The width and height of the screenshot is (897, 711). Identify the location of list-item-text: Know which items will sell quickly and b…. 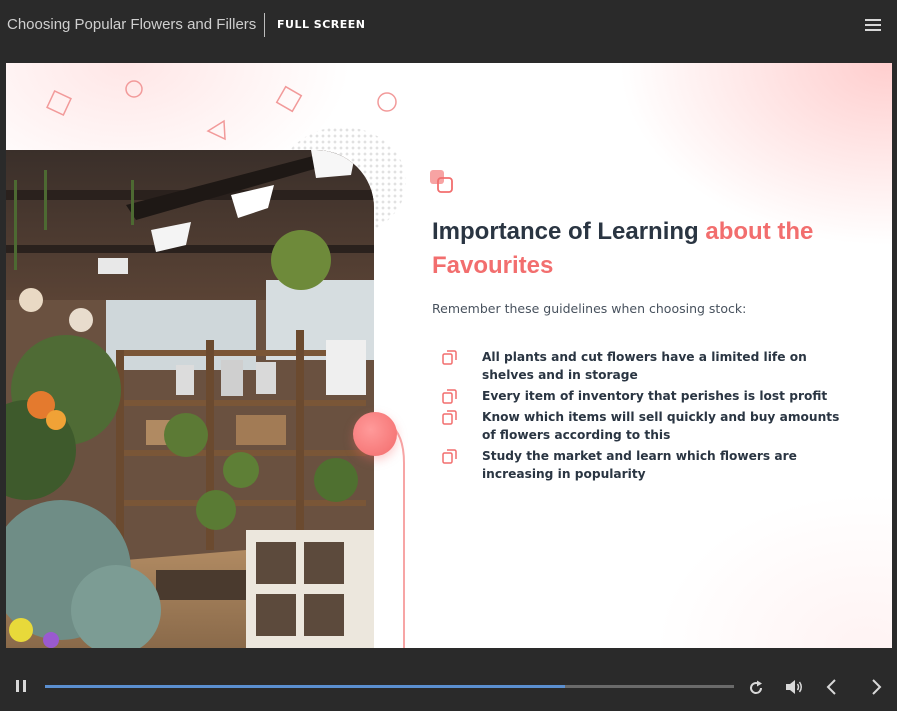
(661, 426).